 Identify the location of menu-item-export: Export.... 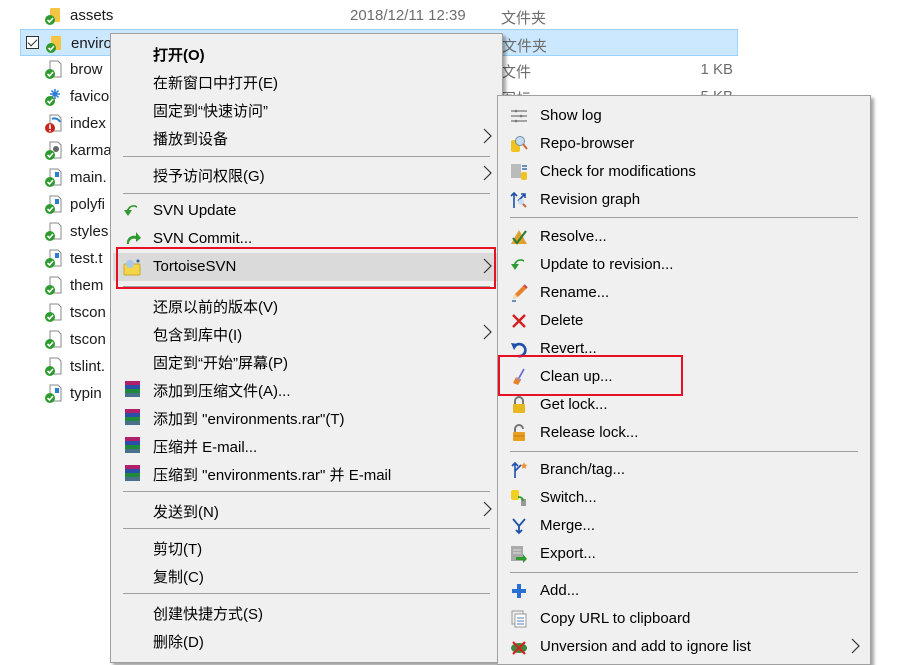
(684, 554).